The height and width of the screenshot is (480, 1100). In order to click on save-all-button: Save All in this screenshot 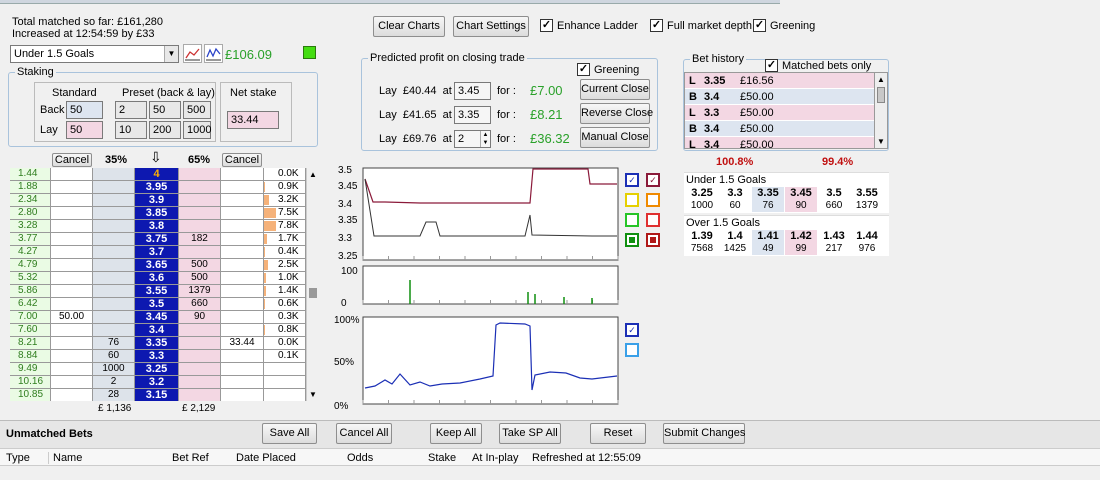, I will do `click(289, 433)`.